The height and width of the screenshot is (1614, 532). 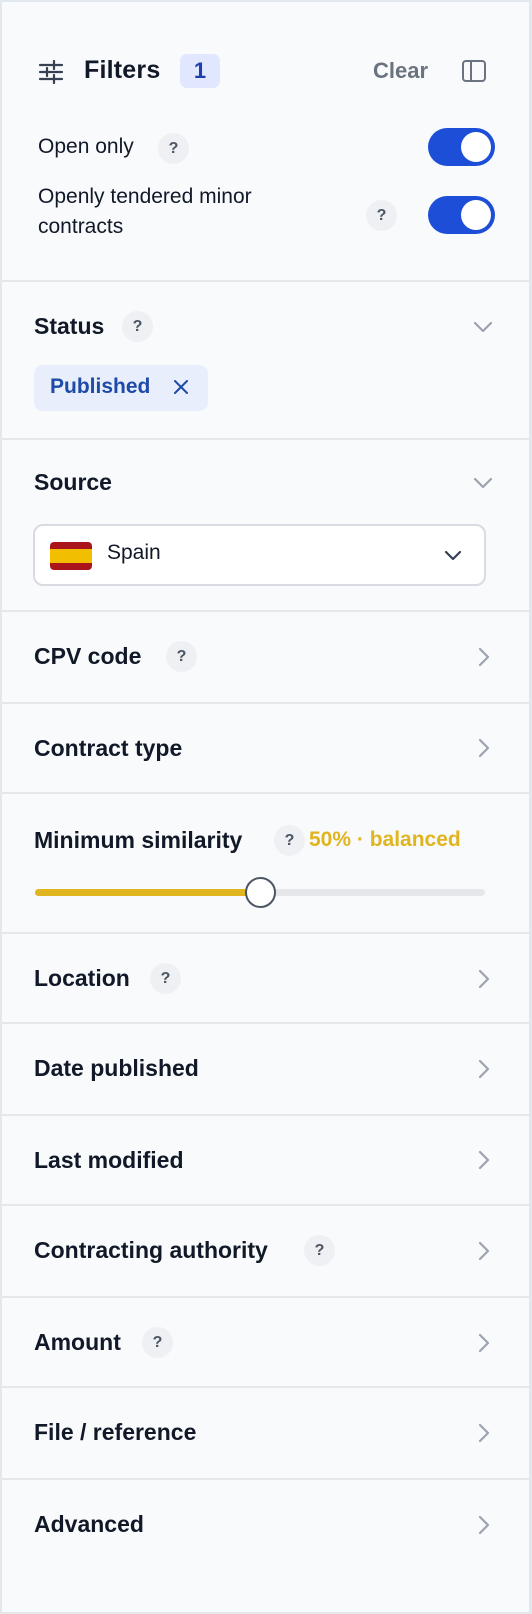 What do you see at coordinates (77, 1342) in the screenshot?
I see `amount-title: Amount` at bounding box center [77, 1342].